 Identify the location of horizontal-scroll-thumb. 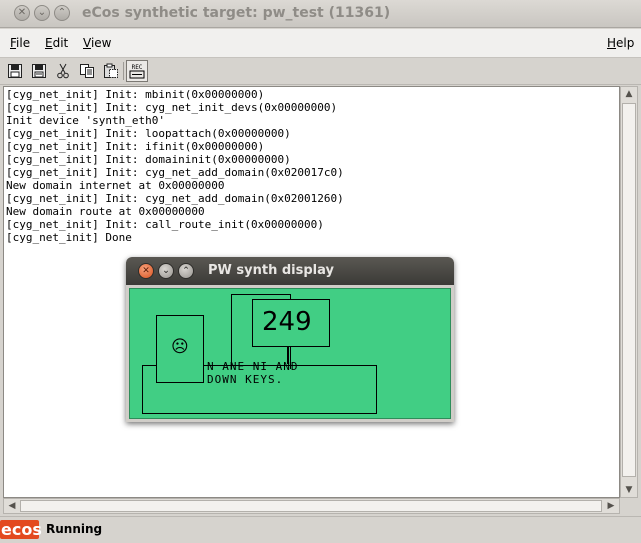
(311, 506).